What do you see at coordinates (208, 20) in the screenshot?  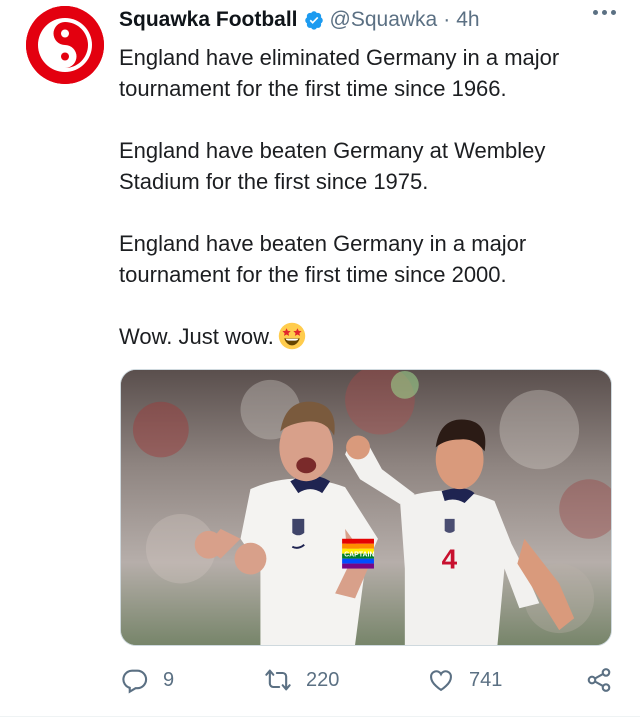 I see `display-name: Squawka Football` at bounding box center [208, 20].